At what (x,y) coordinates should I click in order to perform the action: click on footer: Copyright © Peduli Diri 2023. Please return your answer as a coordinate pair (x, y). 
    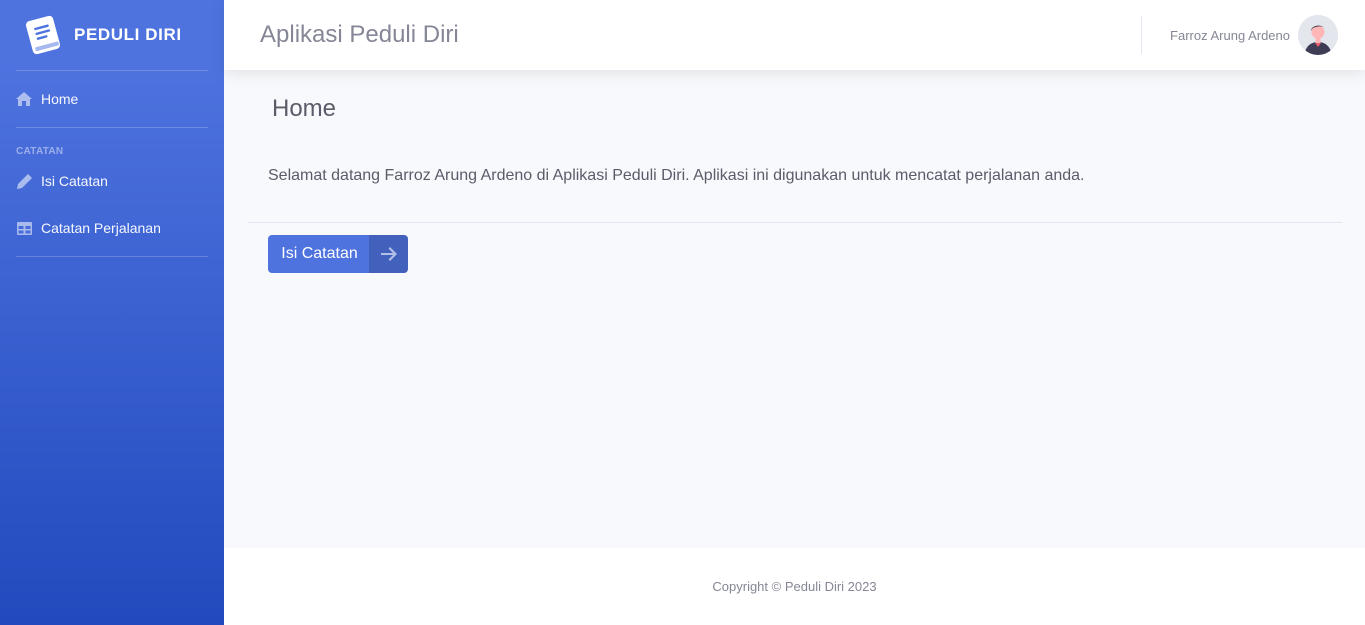
    Looking at the image, I should click on (794, 586).